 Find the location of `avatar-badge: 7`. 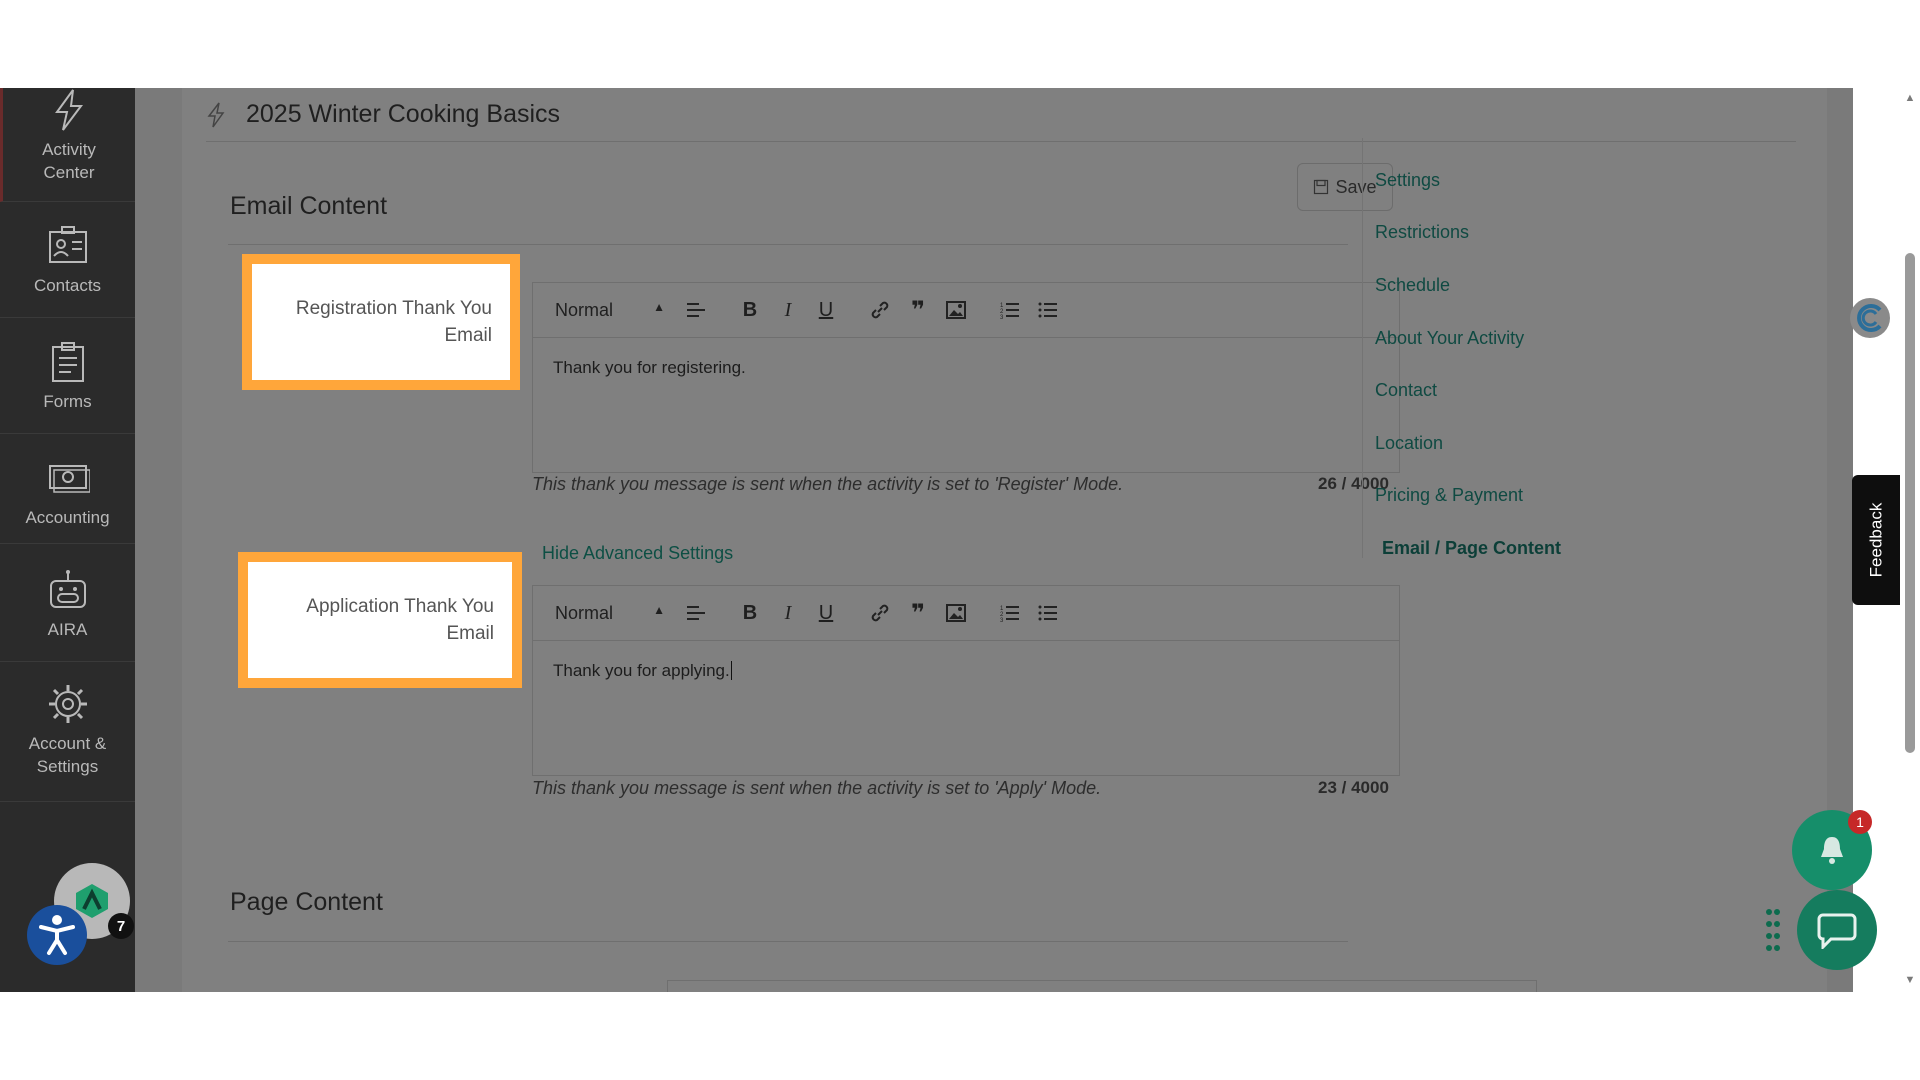

avatar-badge: 7 is located at coordinates (121, 926).